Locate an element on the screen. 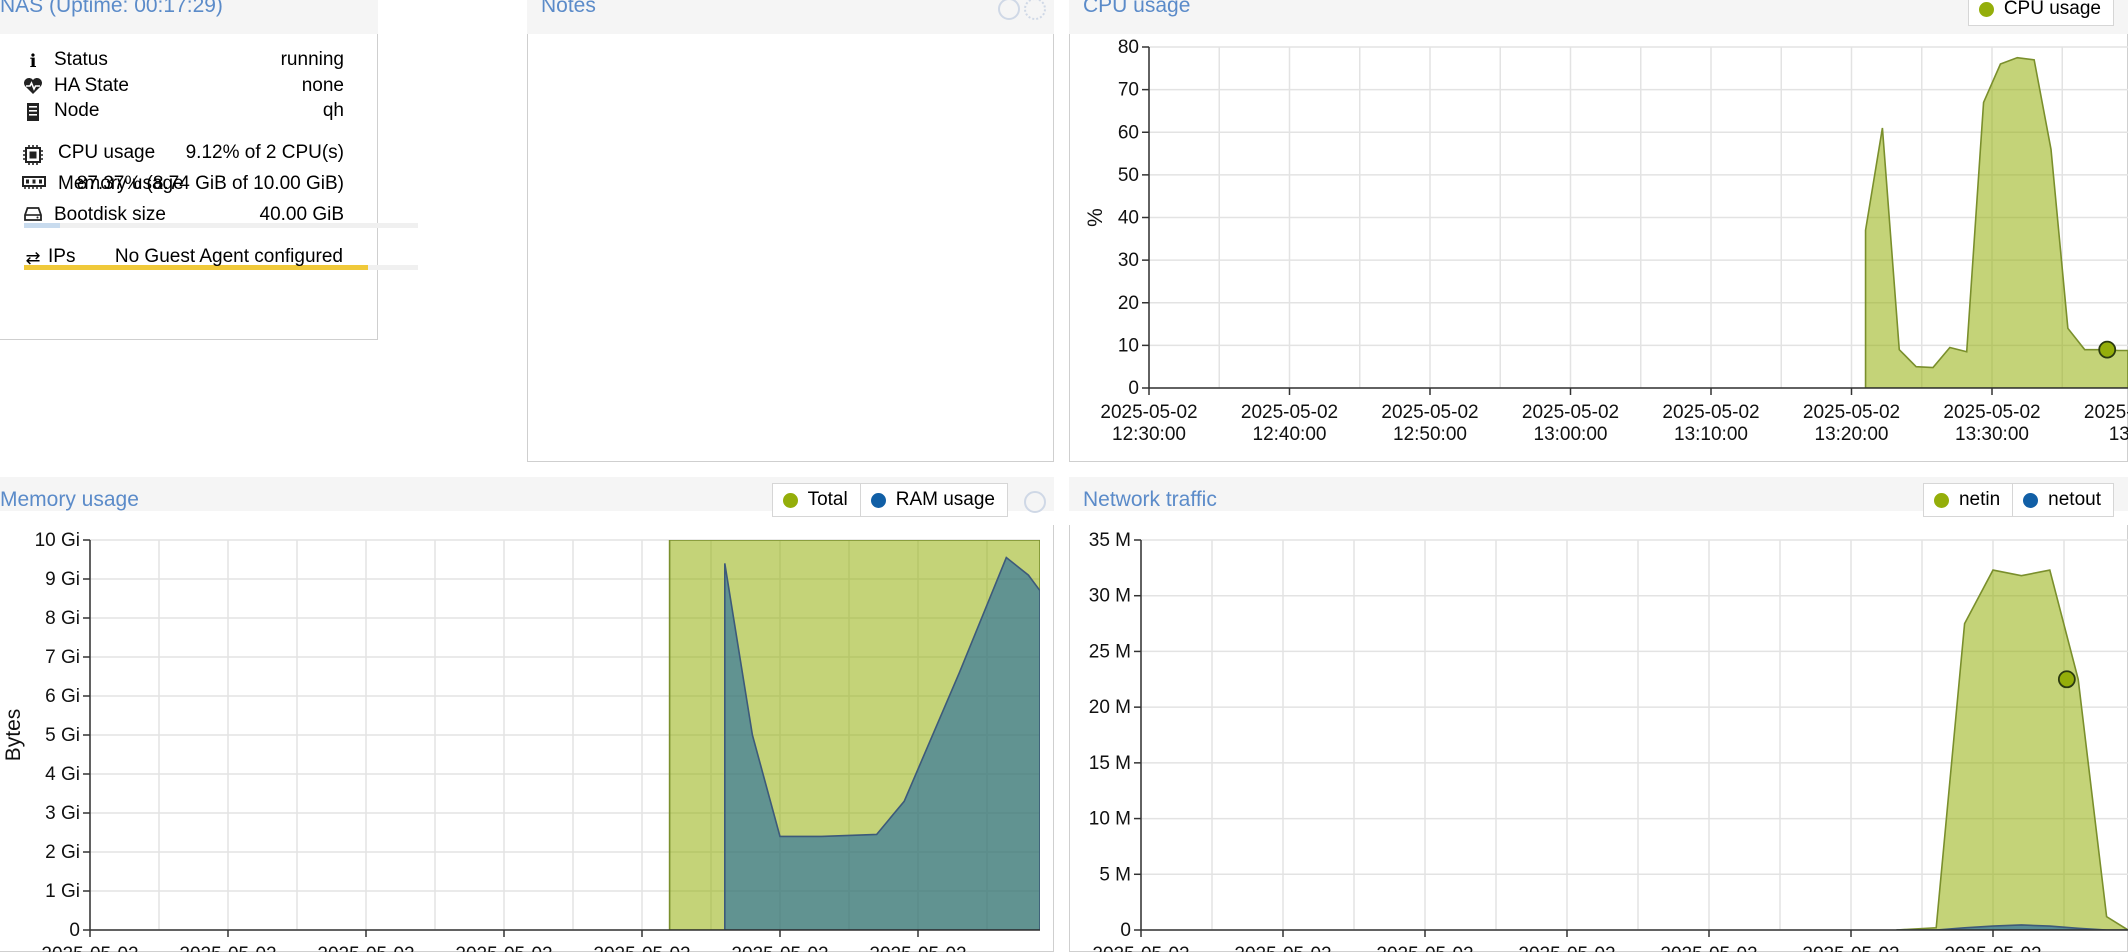 This screenshot has width=2128, height=952. y-tick-label: 70 is located at coordinates (1128, 90).